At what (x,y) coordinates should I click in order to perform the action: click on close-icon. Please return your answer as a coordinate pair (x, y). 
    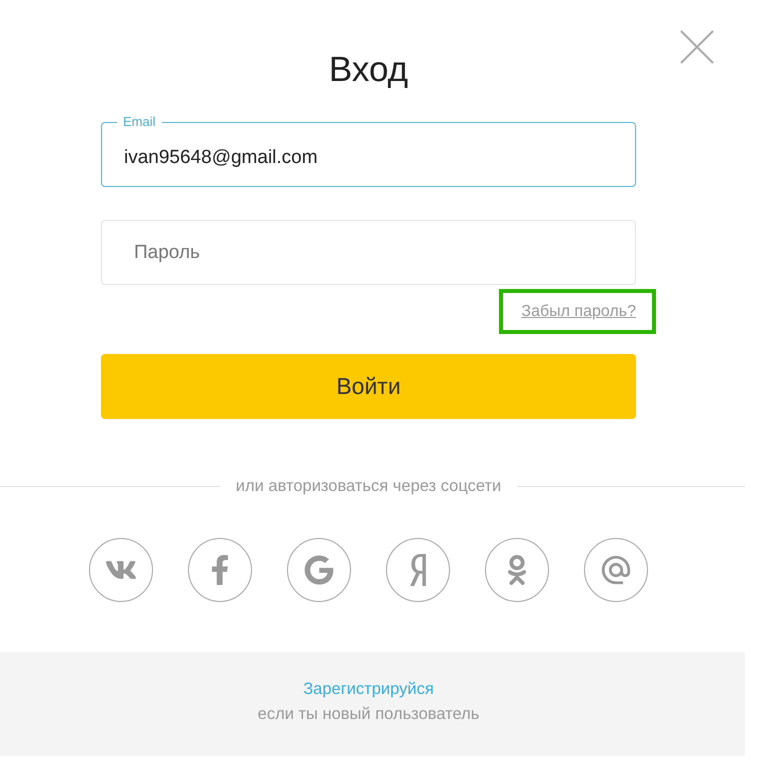
    Looking at the image, I should click on (697, 47).